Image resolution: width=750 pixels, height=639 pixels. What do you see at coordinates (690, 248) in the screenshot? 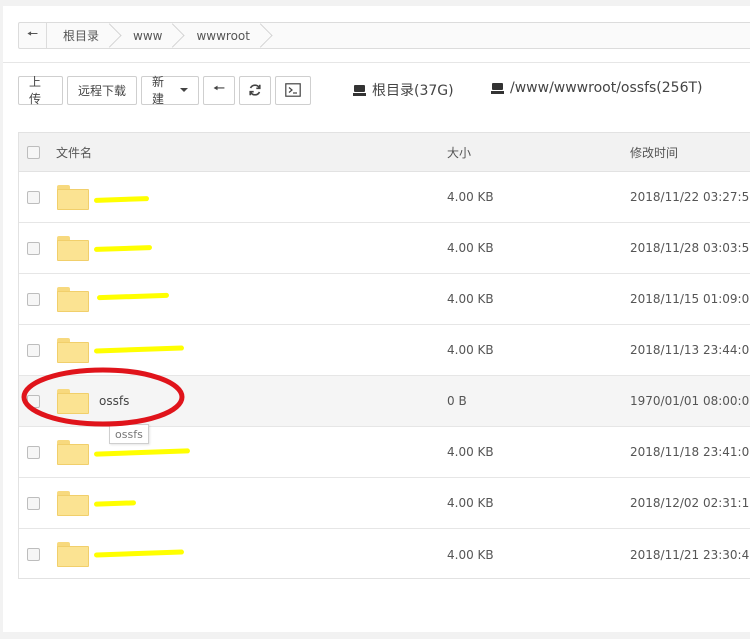
I see `file-mtime: 2018/11/28 03:03:52` at bounding box center [690, 248].